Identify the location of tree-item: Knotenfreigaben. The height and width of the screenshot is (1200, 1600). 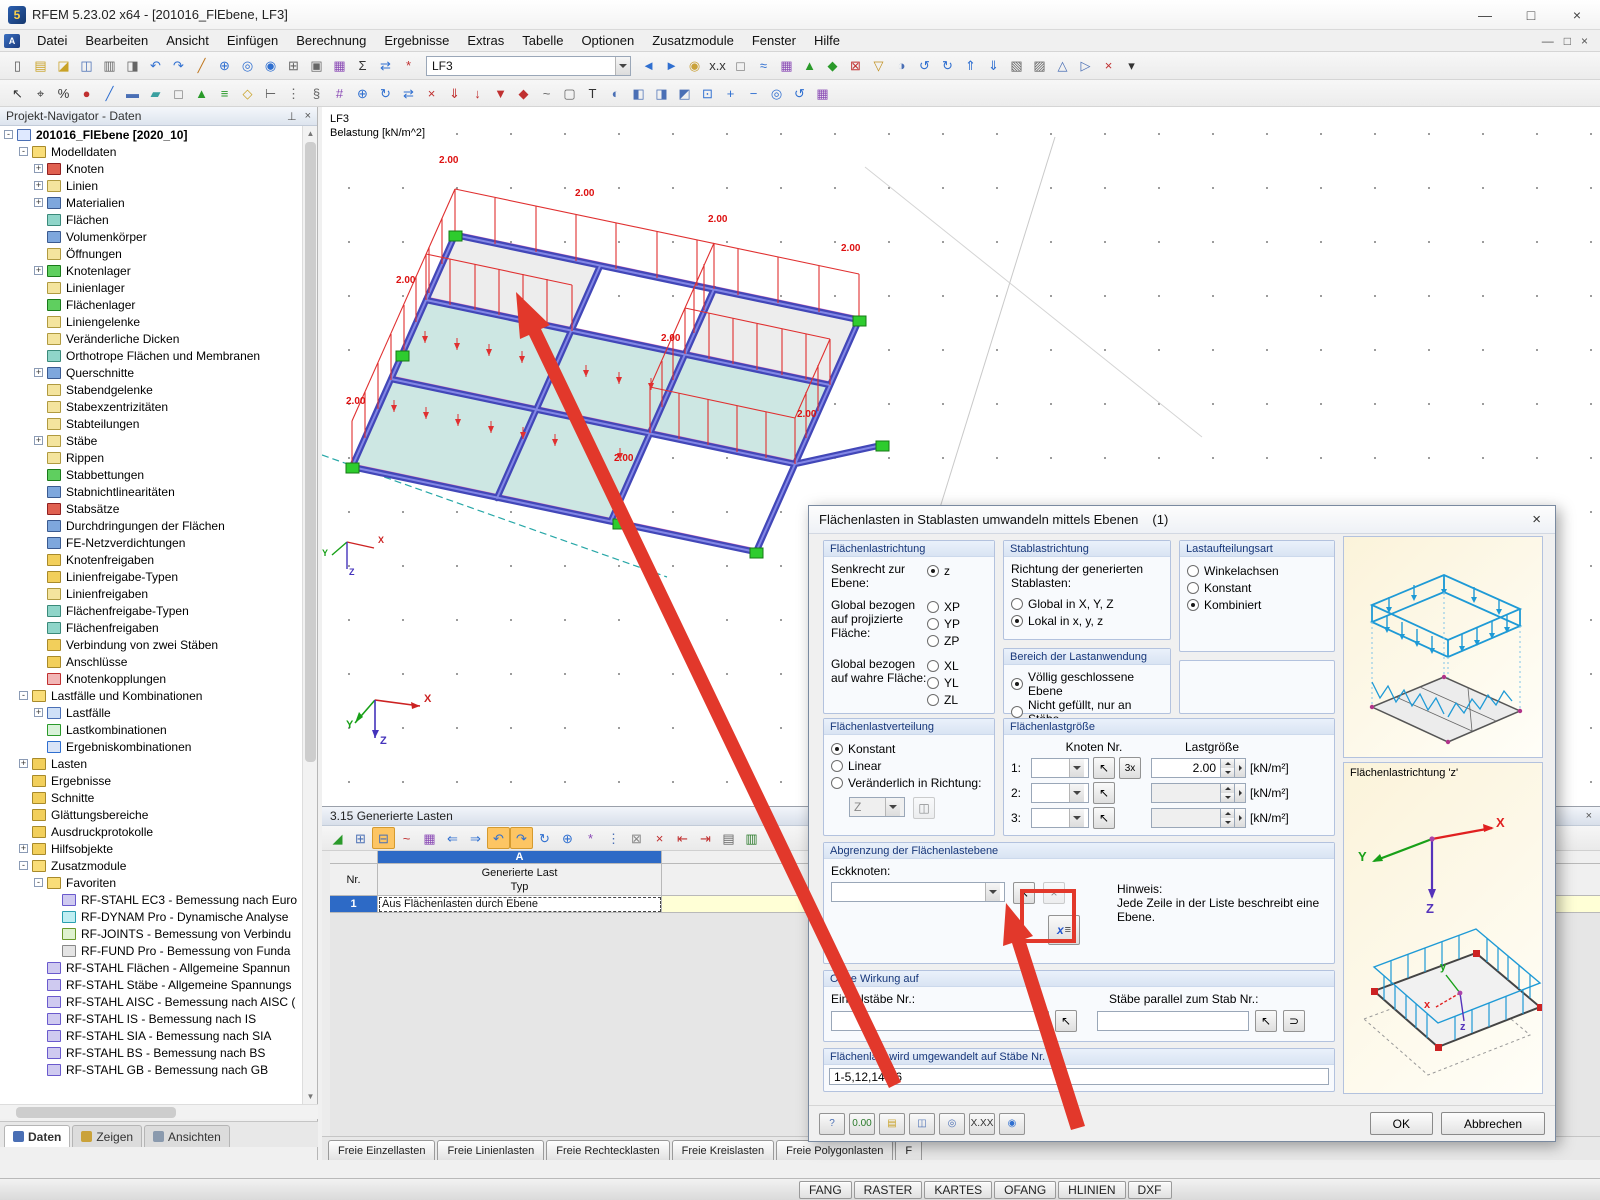
(151, 559).